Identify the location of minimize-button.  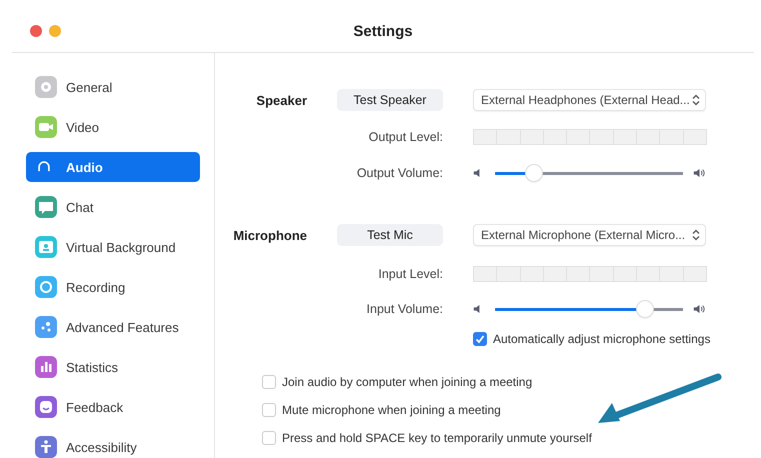
(55, 31).